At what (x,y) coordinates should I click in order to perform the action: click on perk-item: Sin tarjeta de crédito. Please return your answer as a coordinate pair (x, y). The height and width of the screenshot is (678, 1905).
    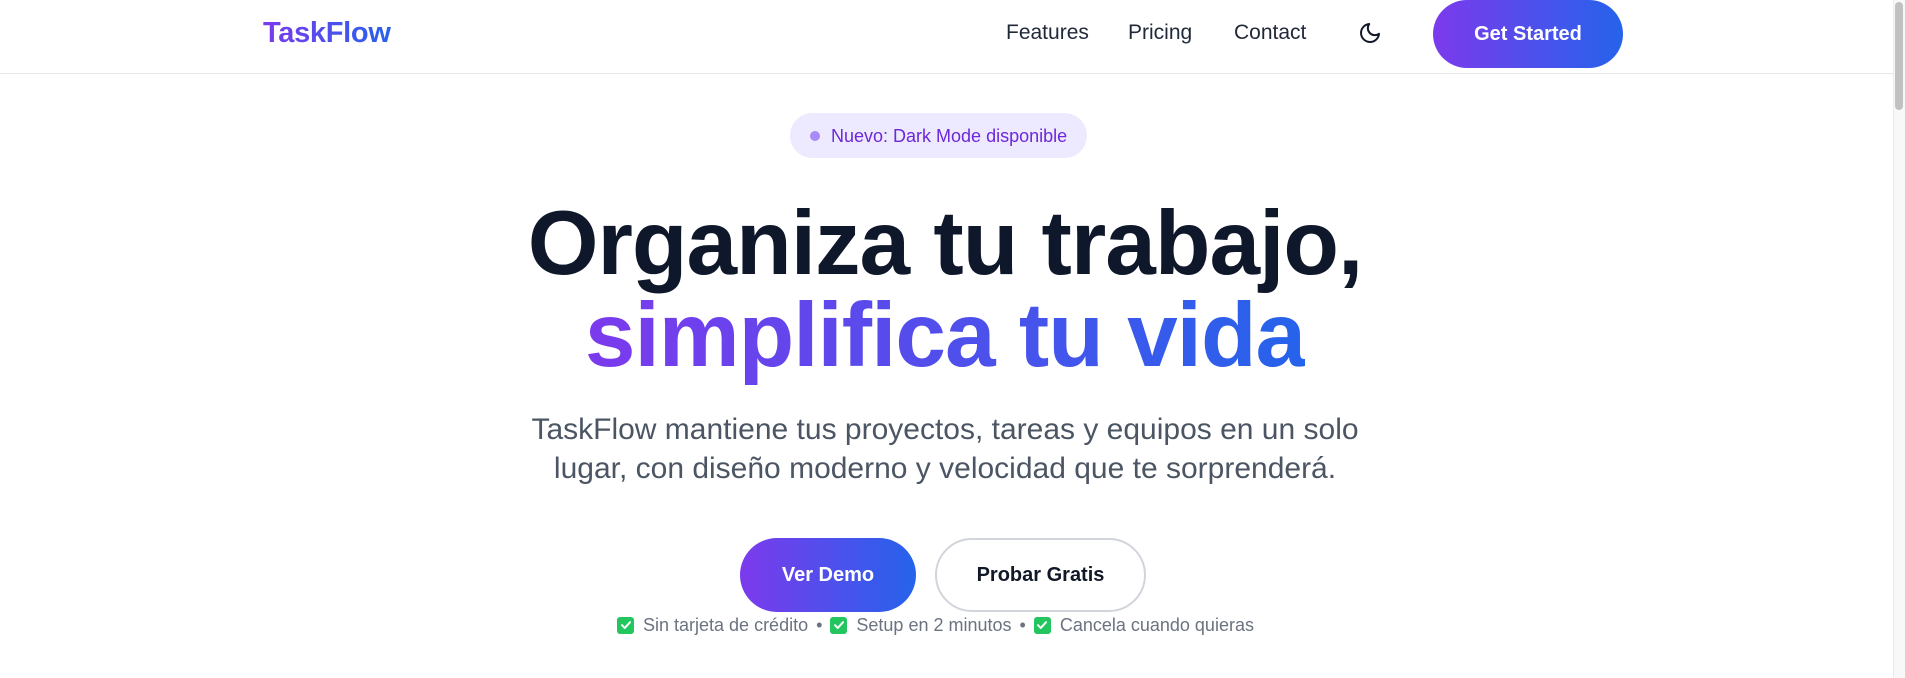
    Looking at the image, I should click on (712, 625).